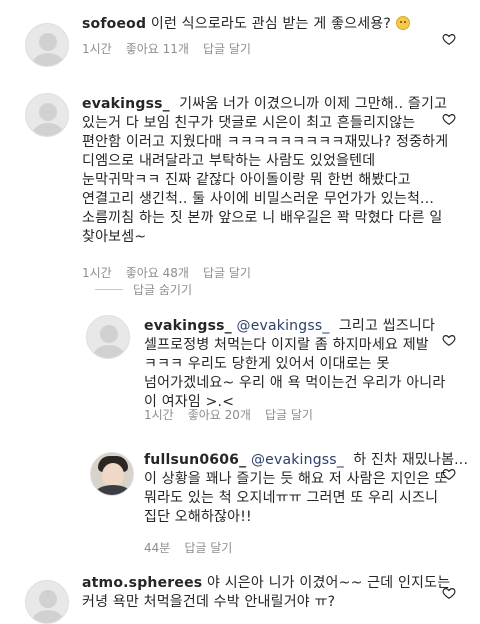 The width and height of the screenshot is (480, 624). I want to click on comment-line: 셀프로정병 처먹는다 이지랄 좀 하지마세요 제발, so click(286, 345).